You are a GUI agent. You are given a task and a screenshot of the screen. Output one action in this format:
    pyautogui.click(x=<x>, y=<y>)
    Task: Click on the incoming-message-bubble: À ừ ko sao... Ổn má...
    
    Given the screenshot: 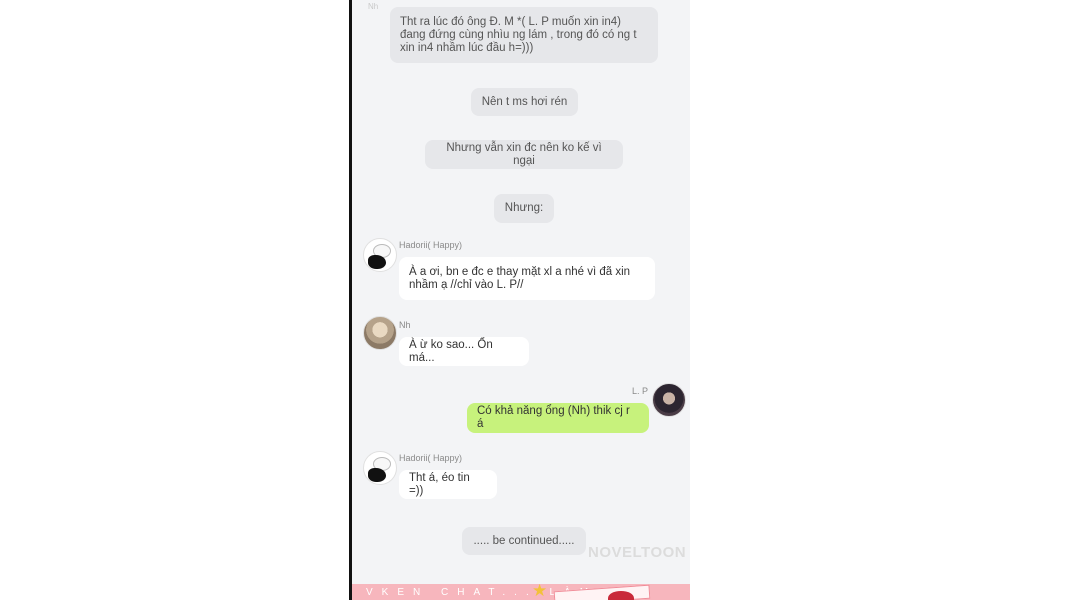 What is the action you would take?
    pyautogui.click(x=464, y=351)
    